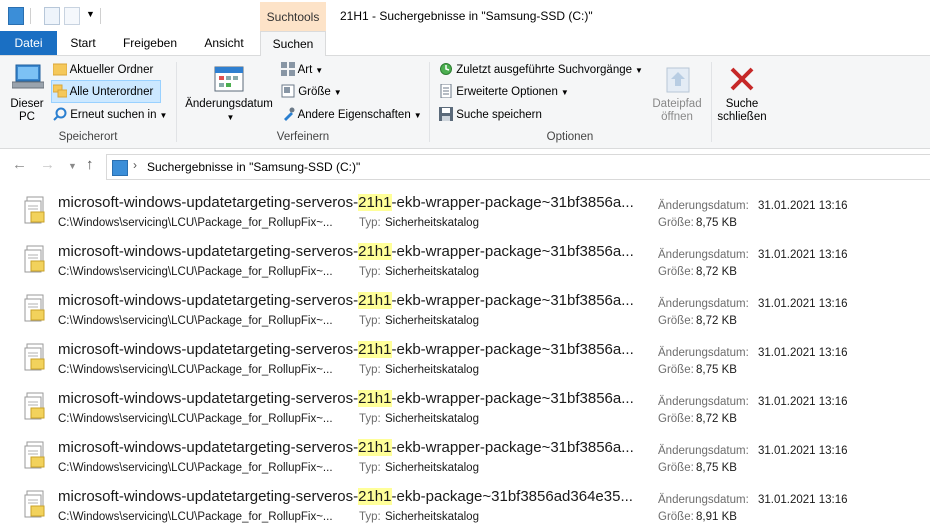  I want to click on andere-eigenschaften-button: Andere Eigenschaften ▼, so click(351, 114).